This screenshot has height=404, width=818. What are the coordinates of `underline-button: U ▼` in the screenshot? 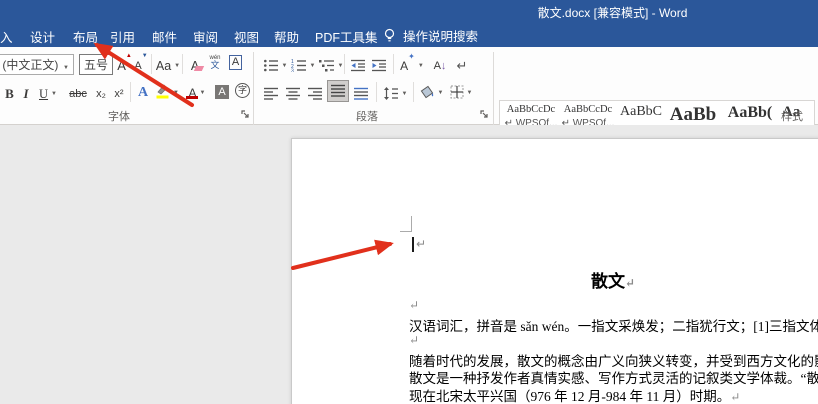 It's located at (48, 91).